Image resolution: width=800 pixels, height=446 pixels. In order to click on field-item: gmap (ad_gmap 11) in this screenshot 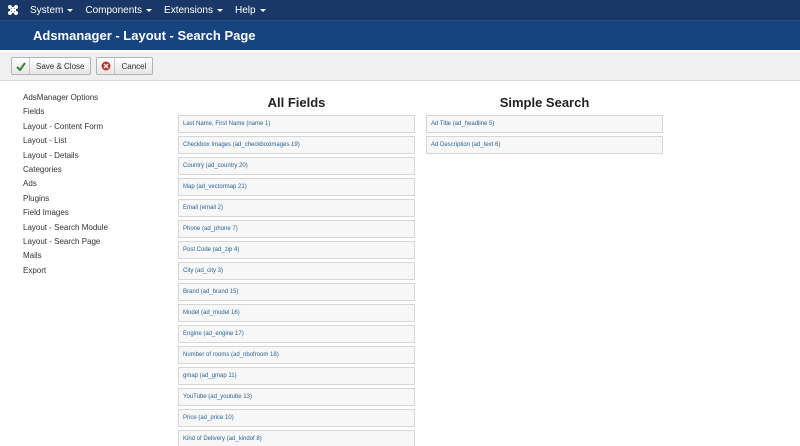, I will do `click(296, 376)`.